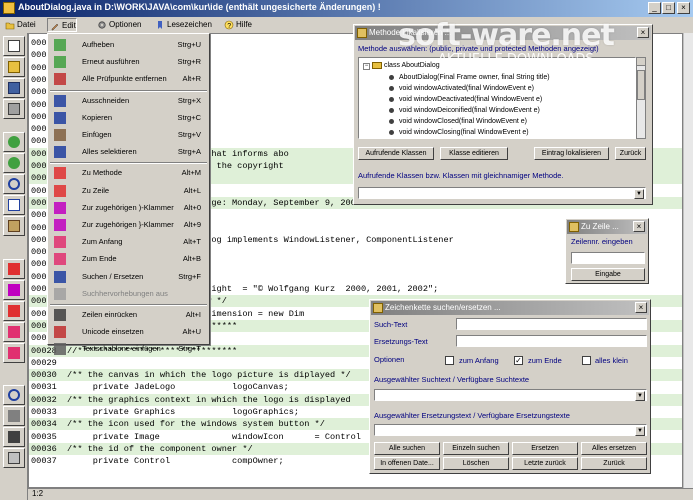  I want to click on find-single-button: Einzeln suchen, so click(476, 448).